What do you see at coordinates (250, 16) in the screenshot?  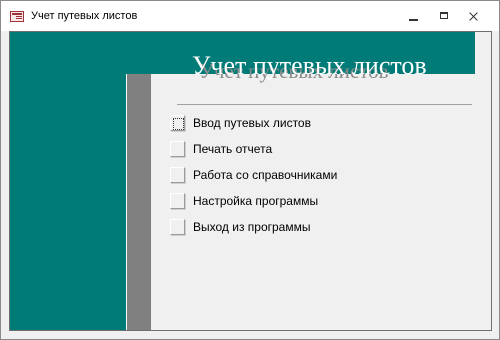 I see `title-bar: Учет путевых листов` at bounding box center [250, 16].